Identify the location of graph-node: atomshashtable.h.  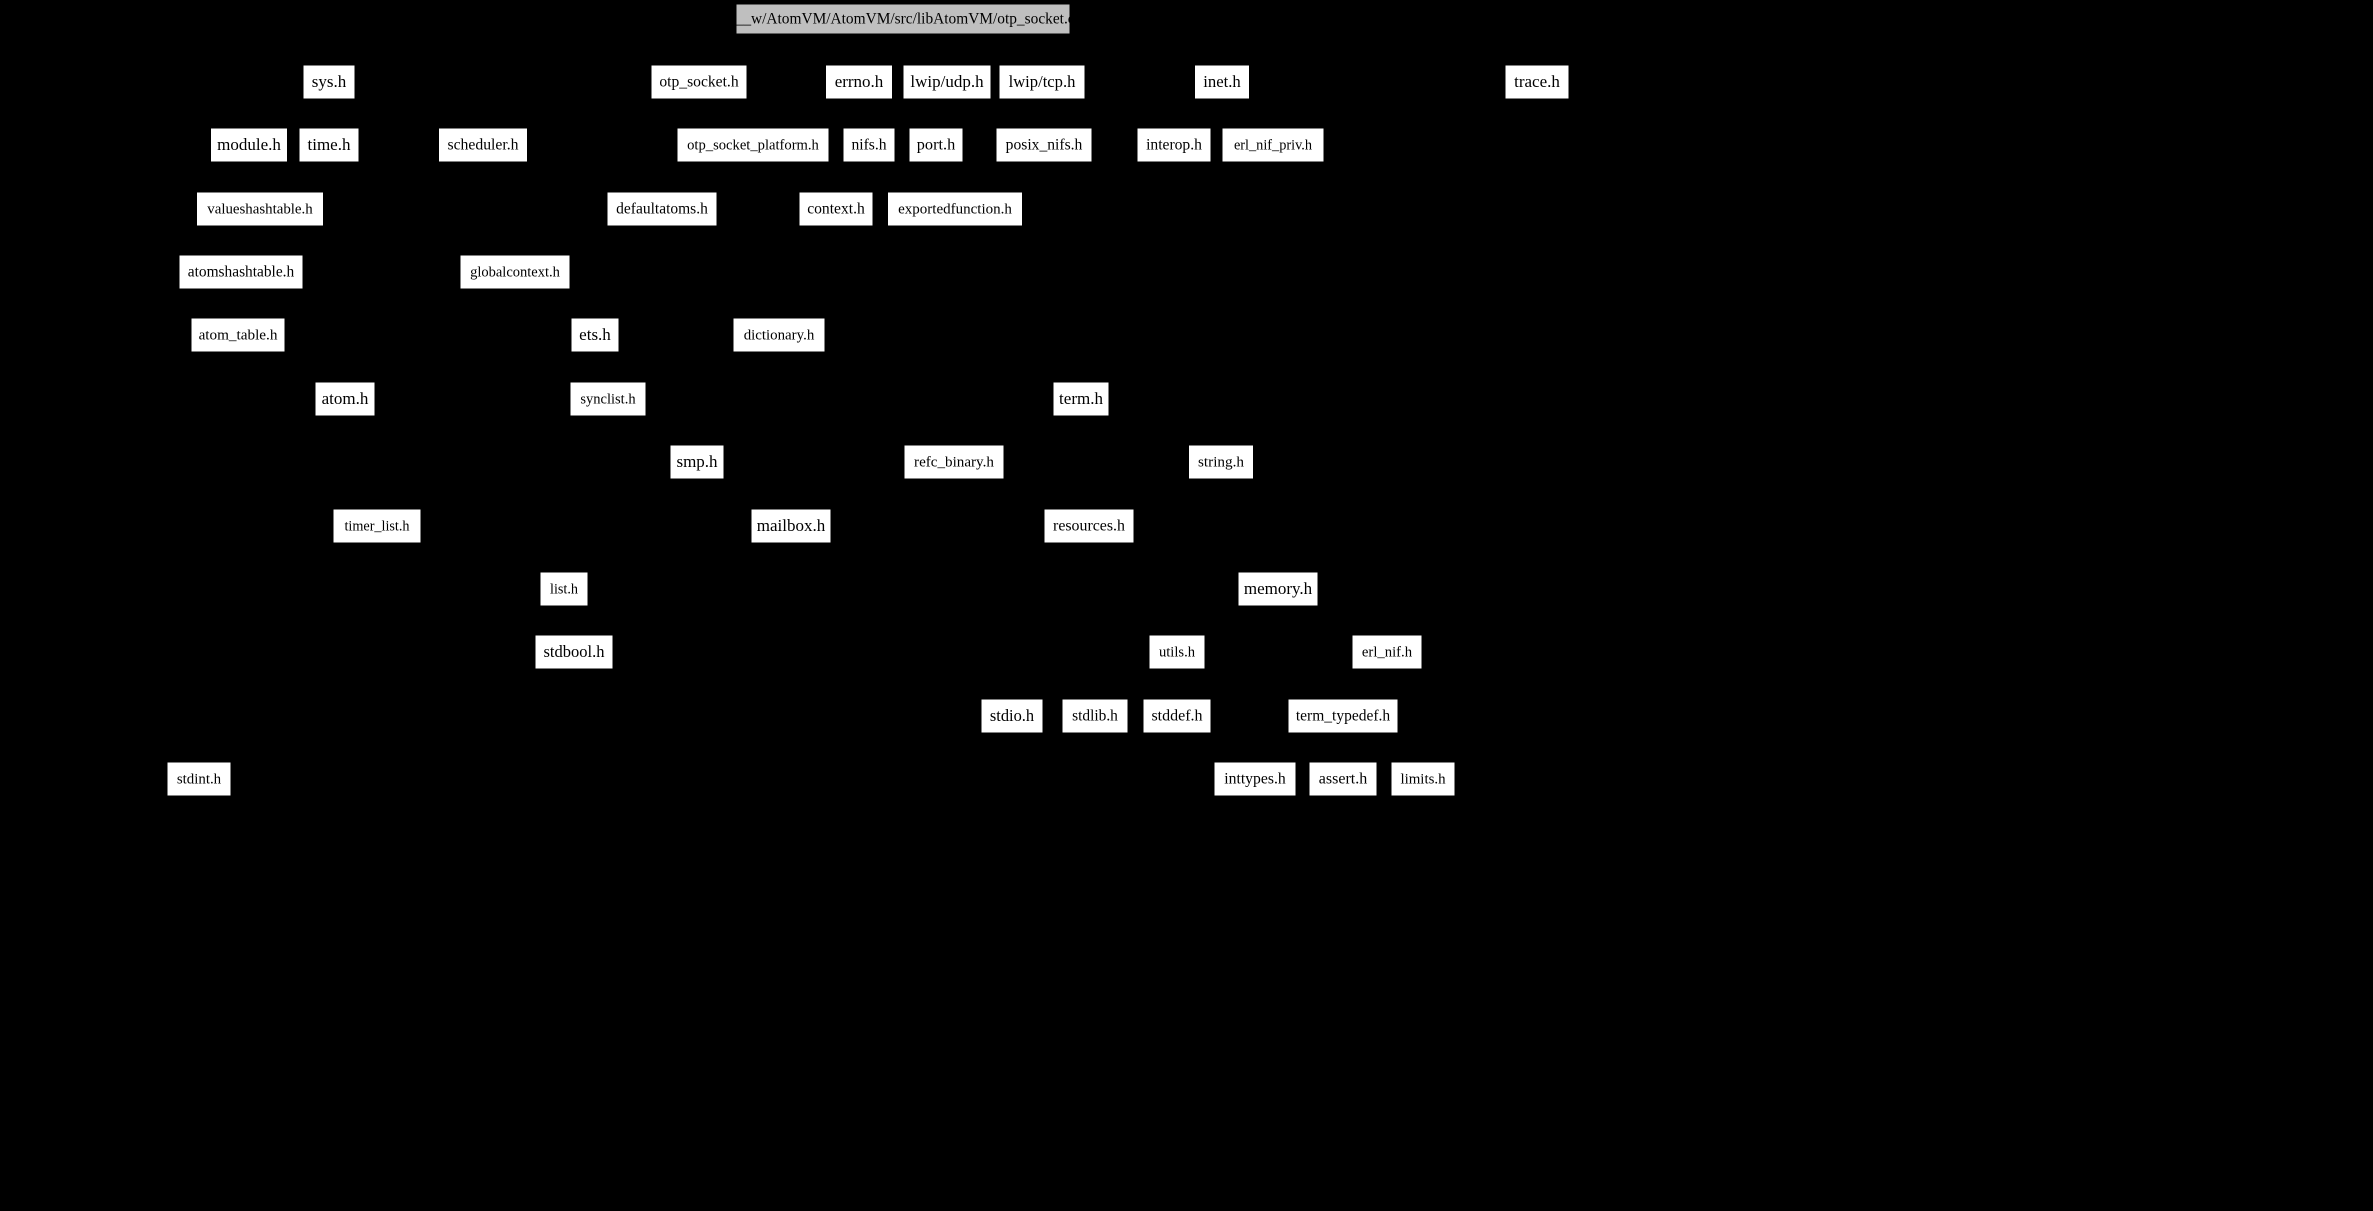
(241, 272).